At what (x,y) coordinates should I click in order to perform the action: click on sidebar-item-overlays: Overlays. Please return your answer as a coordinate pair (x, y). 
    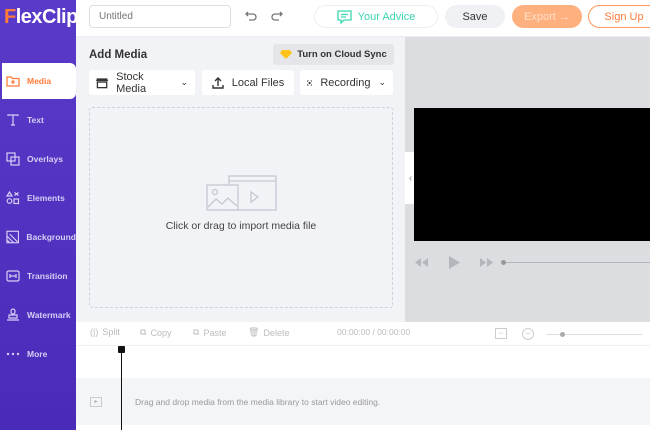
    Looking at the image, I should click on (38, 159).